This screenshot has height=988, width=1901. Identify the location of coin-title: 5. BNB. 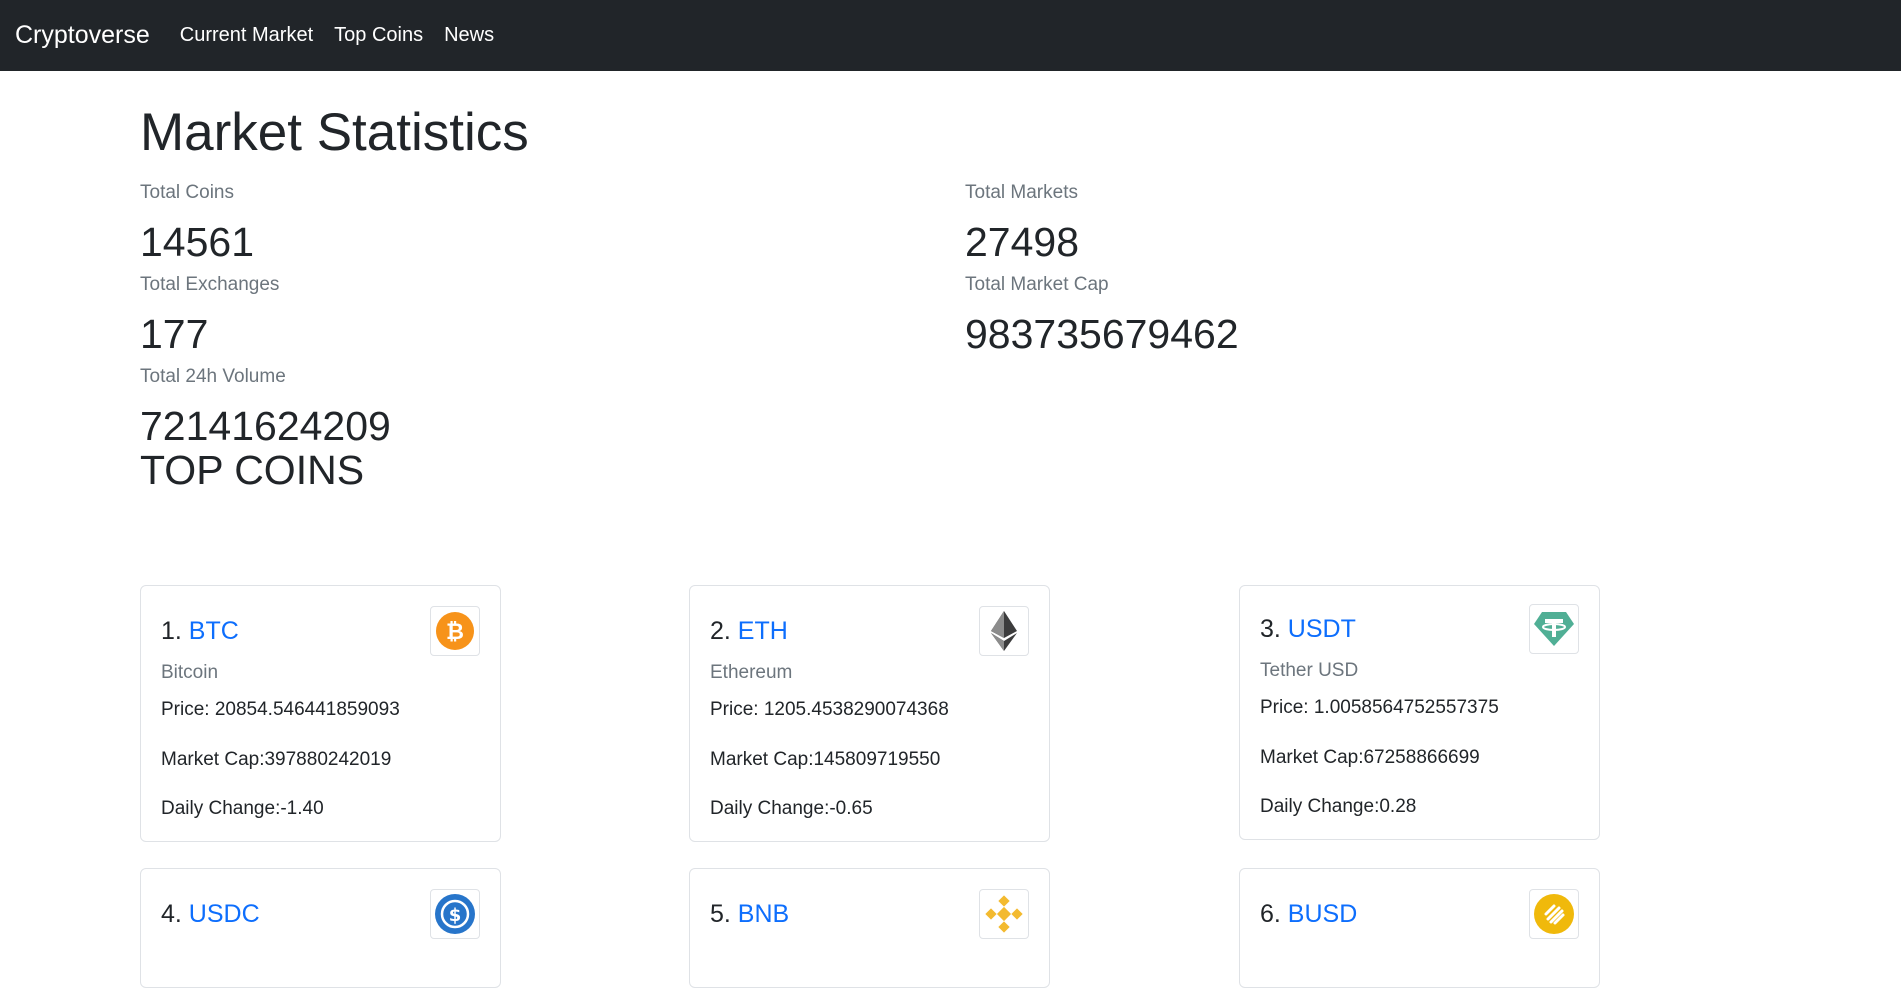
(749, 914).